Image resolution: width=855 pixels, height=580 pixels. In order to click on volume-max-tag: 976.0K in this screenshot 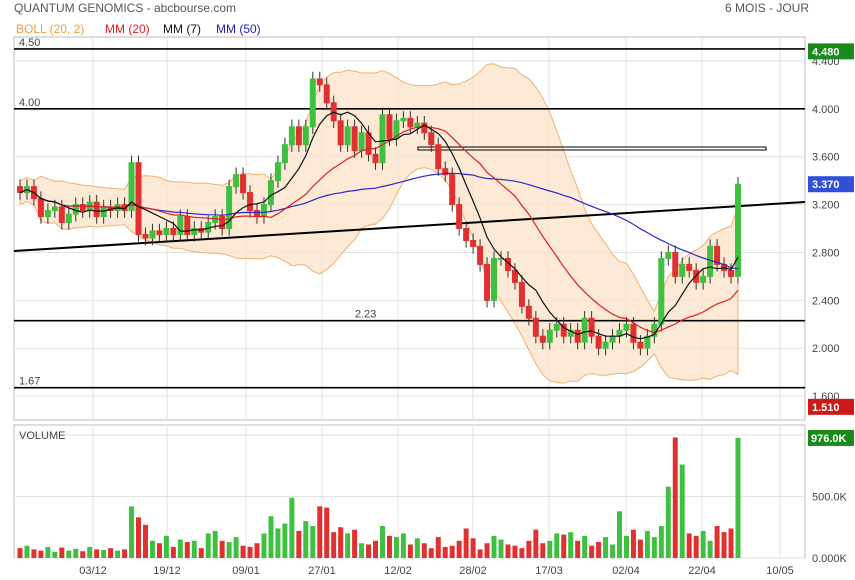, I will do `click(829, 439)`.